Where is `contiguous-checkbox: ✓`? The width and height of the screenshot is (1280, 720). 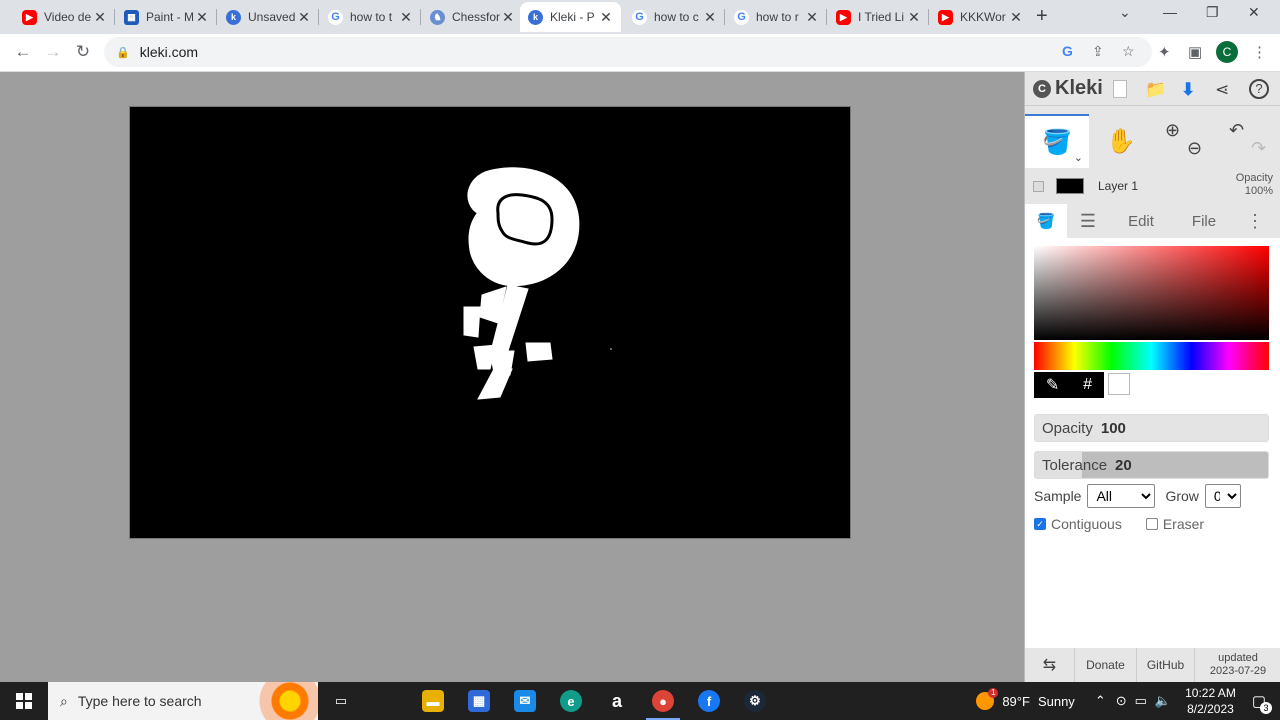
contiguous-checkbox: ✓ is located at coordinates (1040, 524).